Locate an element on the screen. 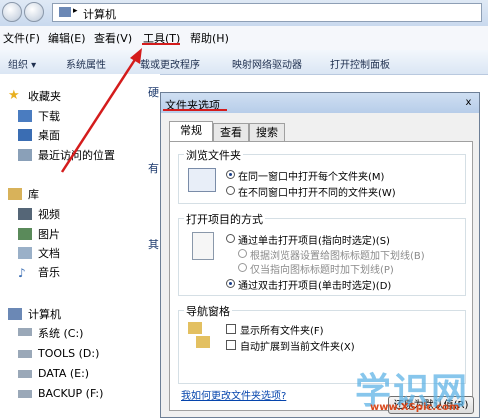 The height and width of the screenshot is (418, 488). open-items-label: 打开项目的方式 is located at coordinates (224, 219).